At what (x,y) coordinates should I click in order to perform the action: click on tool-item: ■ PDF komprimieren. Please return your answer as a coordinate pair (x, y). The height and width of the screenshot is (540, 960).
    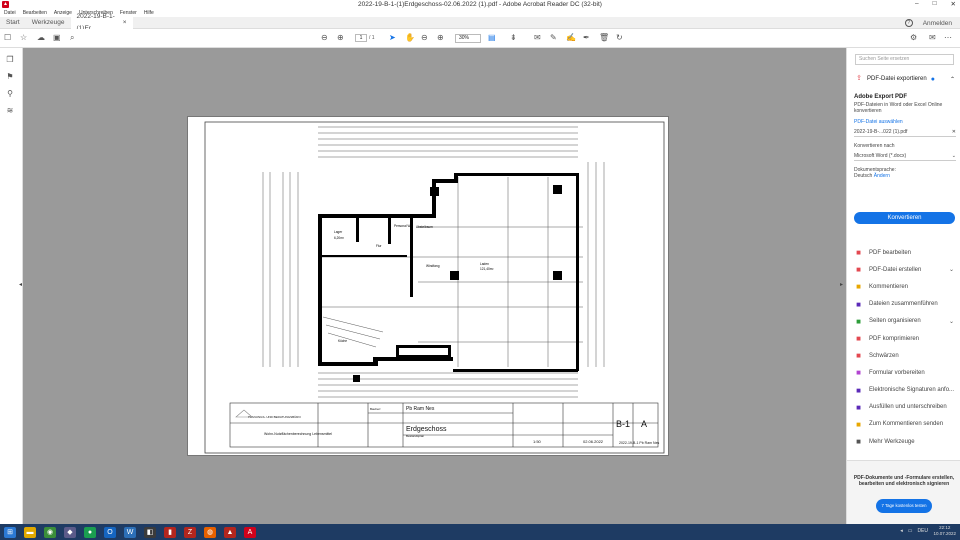
    Looking at the image, I should click on (905, 338).